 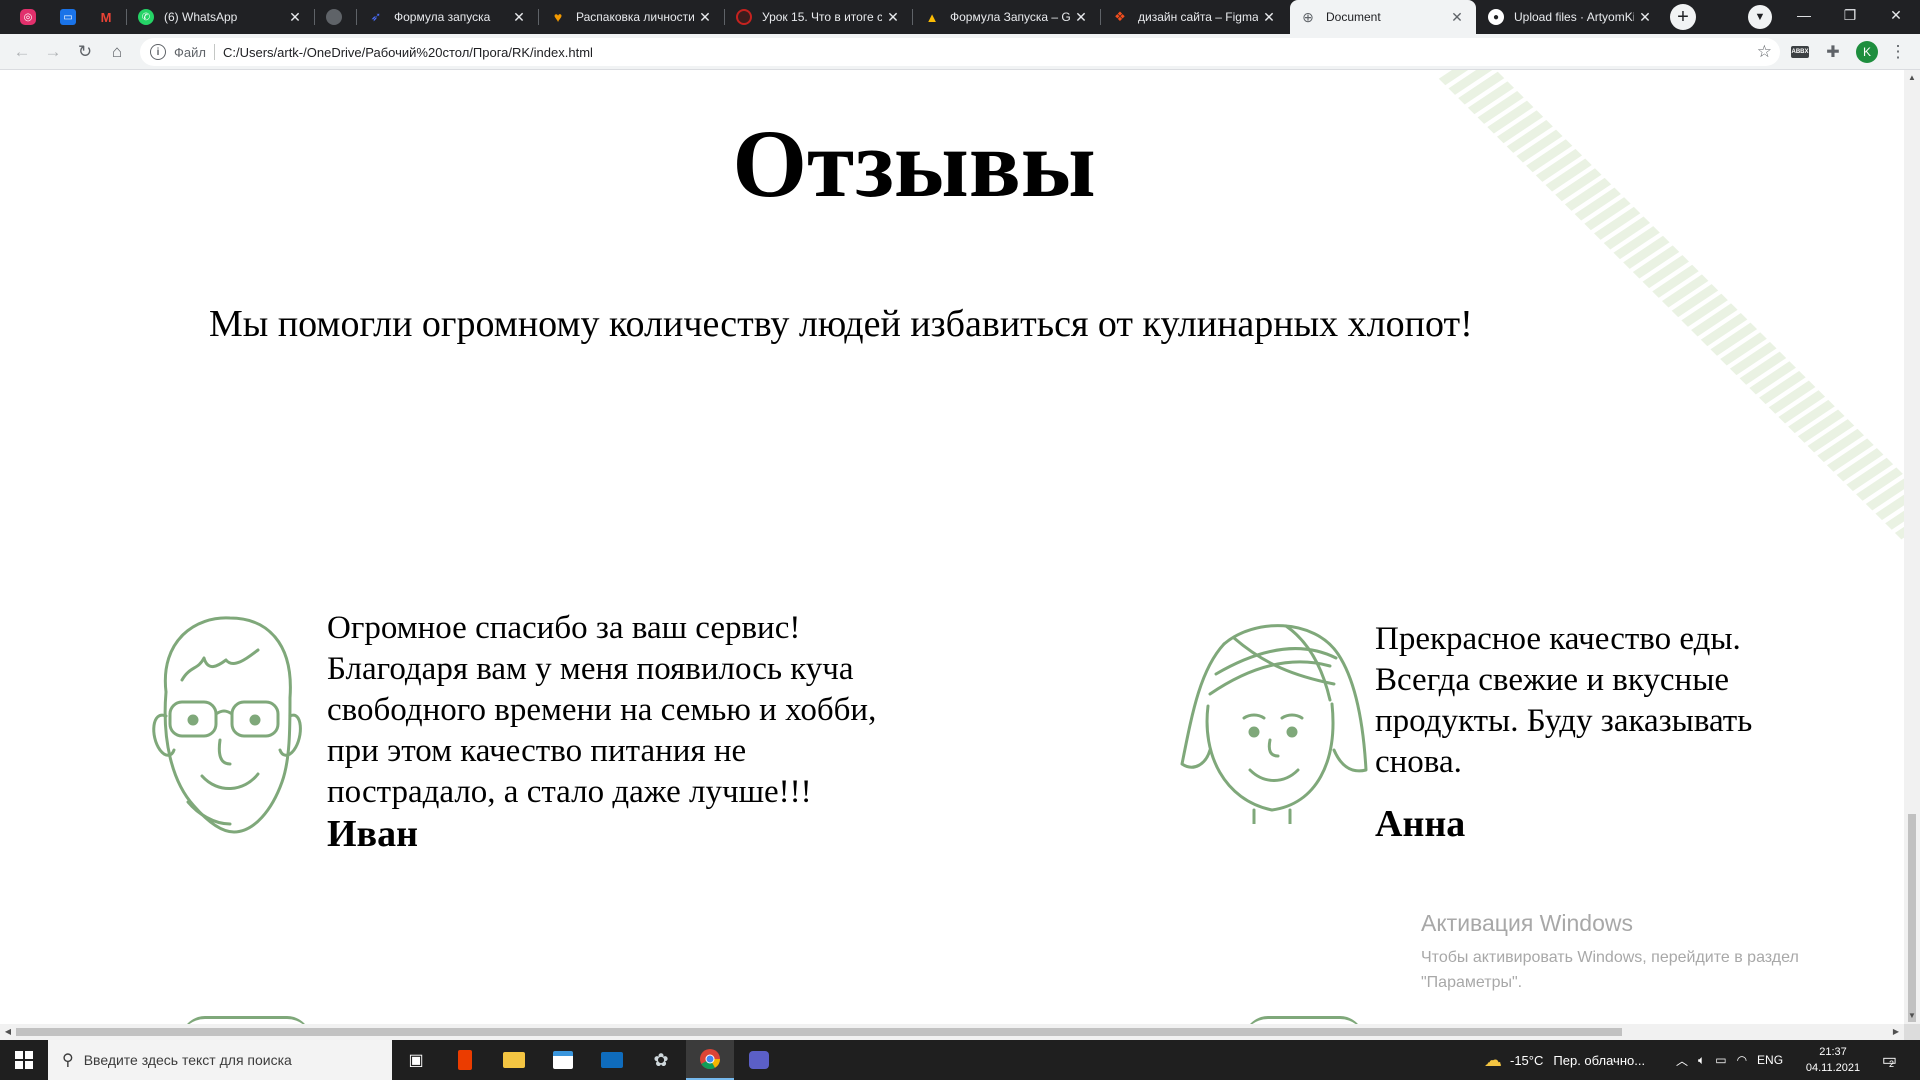 I want to click on heart-icon: ♥, so click(x=558, y=17).